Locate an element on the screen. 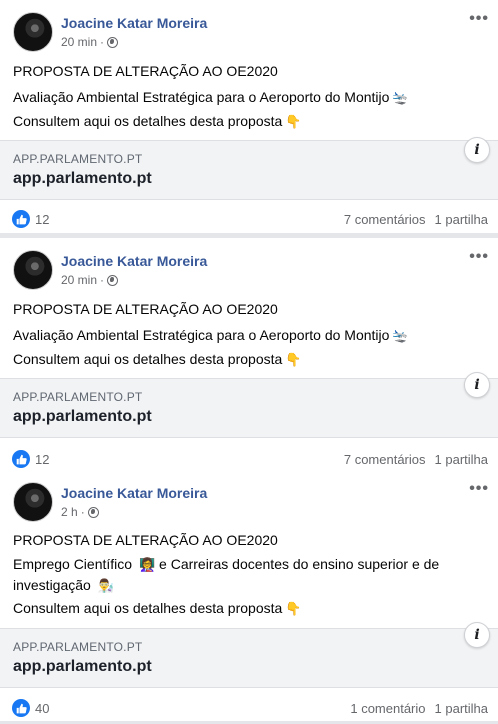 Image resolution: width=498 pixels, height=724 pixels. teacher-icon: 👩‍🏫 is located at coordinates (147, 564).